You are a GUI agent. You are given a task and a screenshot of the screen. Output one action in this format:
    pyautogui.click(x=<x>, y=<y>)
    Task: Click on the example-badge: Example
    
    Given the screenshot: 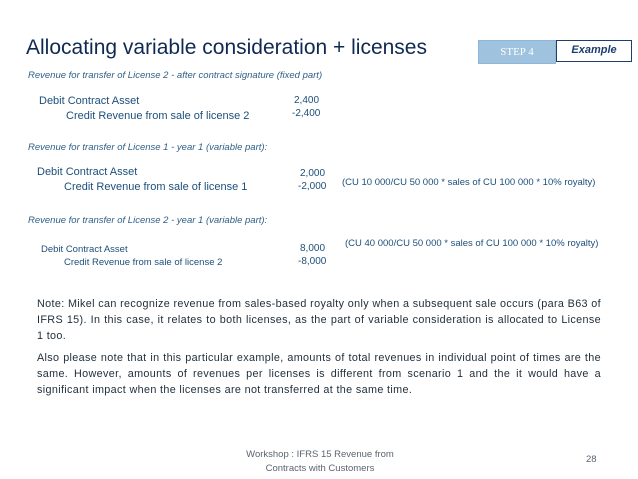 What is the action you would take?
    pyautogui.click(x=594, y=51)
    